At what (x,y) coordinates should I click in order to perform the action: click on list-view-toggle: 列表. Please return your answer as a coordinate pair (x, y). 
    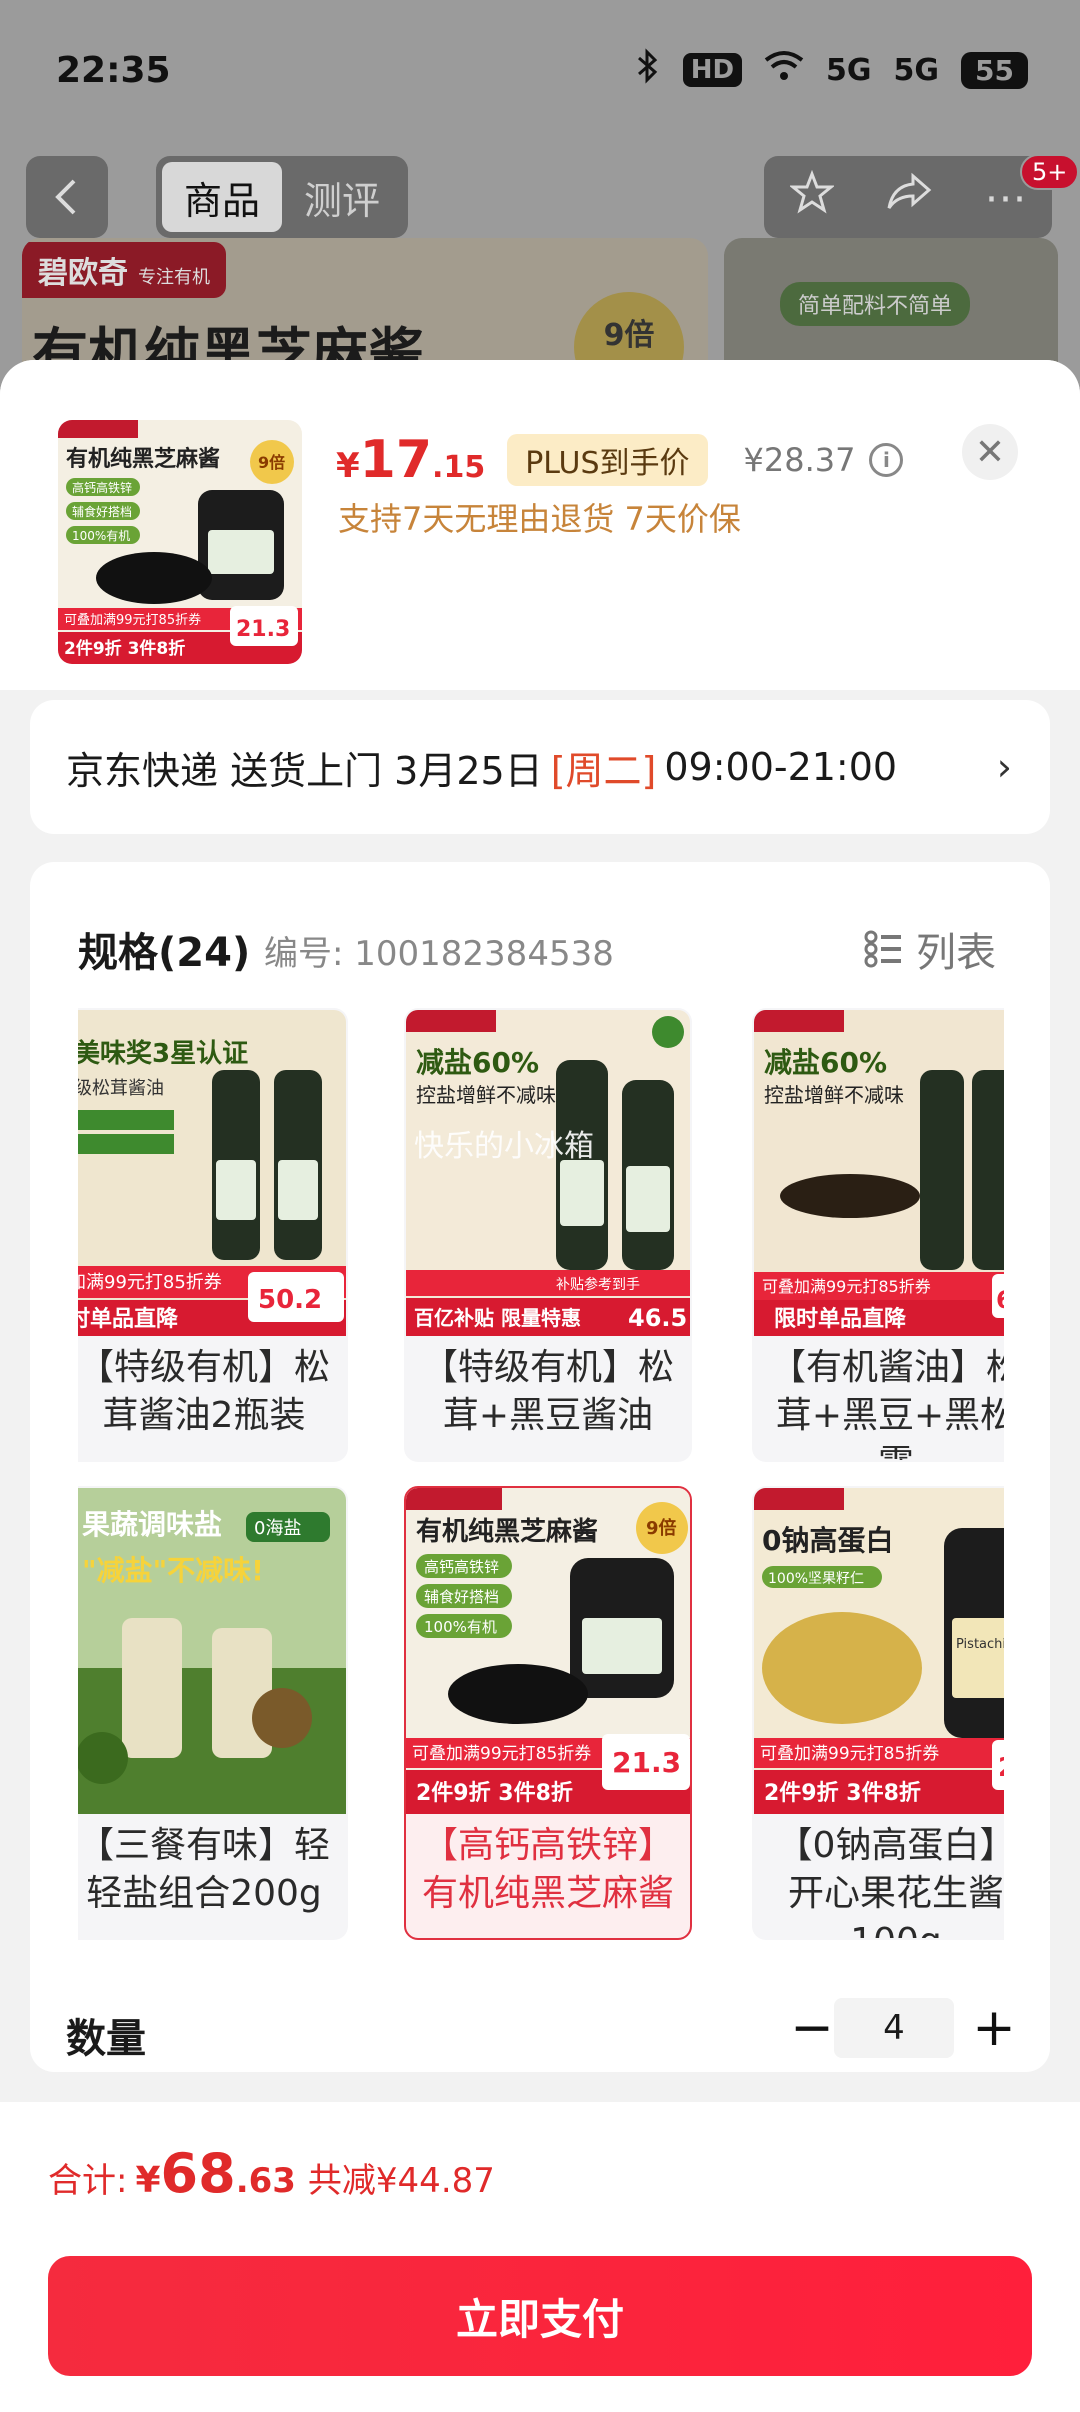
    Looking at the image, I should click on (930, 949).